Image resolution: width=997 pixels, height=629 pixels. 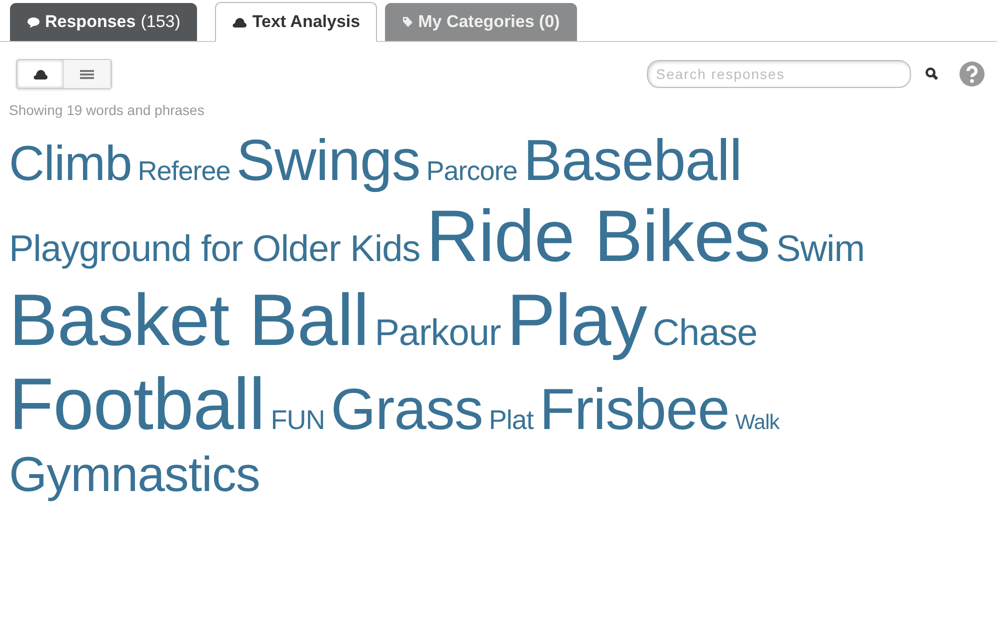 What do you see at coordinates (184, 172) in the screenshot?
I see `cloud-word: Referee` at bounding box center [184, 172].